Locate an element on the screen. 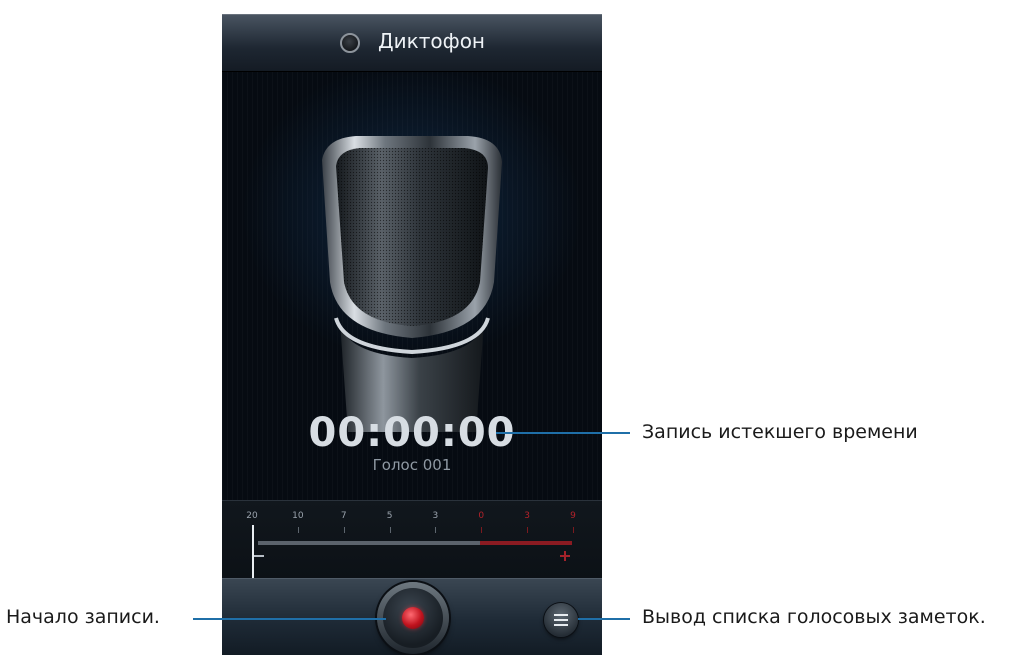  recordings-list-button is located at coordinates (561, 620).